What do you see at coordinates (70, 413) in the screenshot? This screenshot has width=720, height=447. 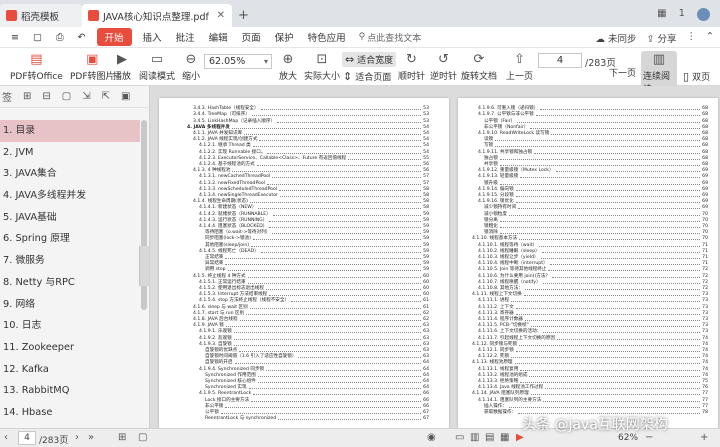 I see `sidebar-item: 14. Hbase` at bounding box center [70, 413].